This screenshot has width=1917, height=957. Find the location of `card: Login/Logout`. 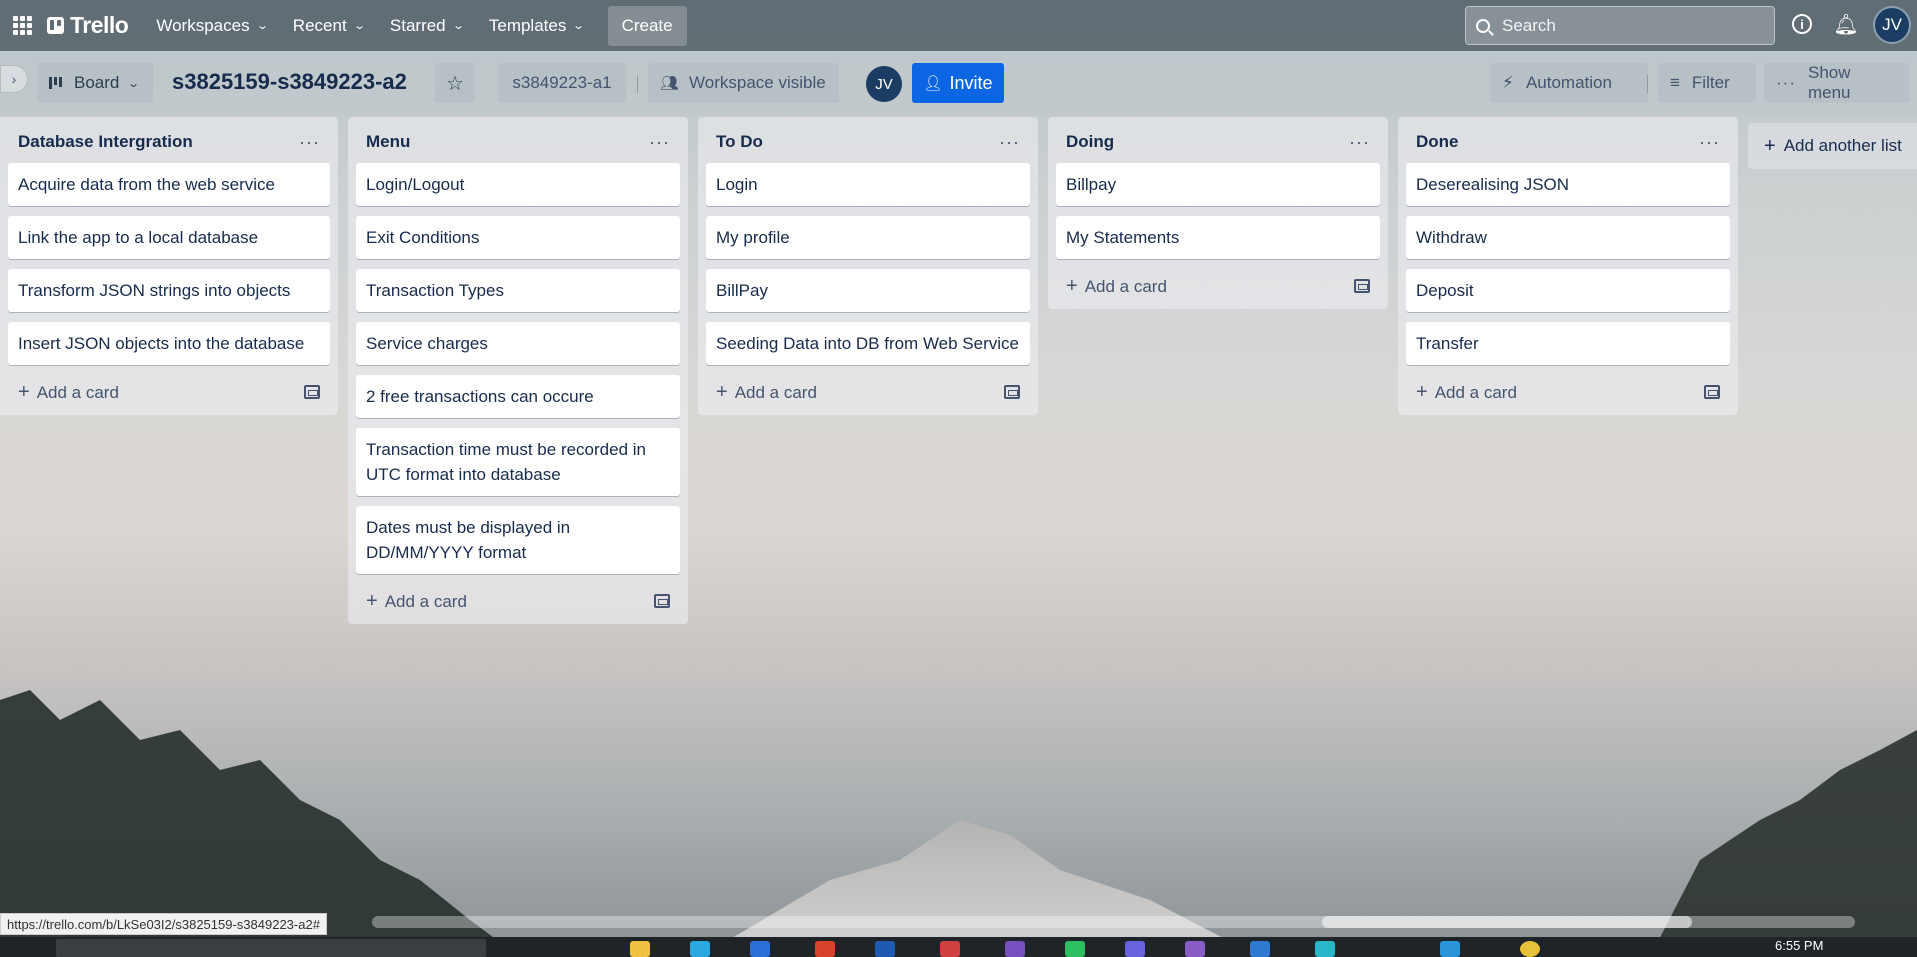

card: Login/Logout is located at coordinates (518, 184).